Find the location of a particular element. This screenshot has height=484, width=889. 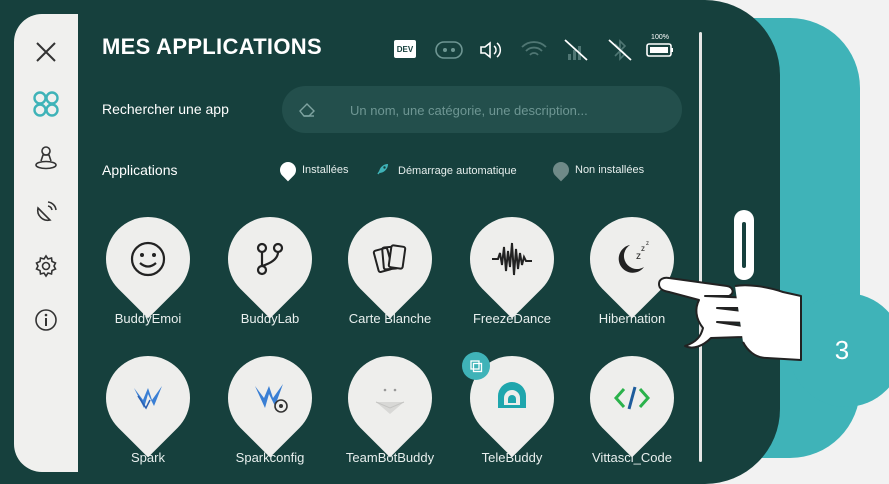

page-title: MES APPLICATIONS is located at coordinates (212, 46).